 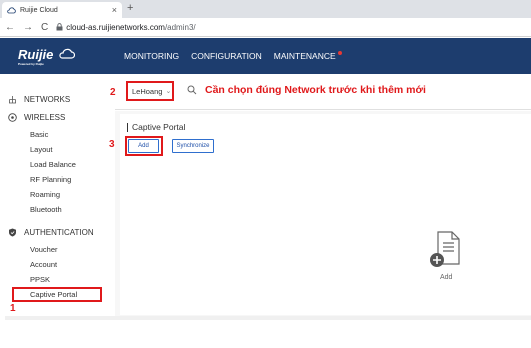 What do you see at coordinates (39, 10) in the screenshot?
I see `tab-title: Ruijie Cloud` at bounding box center [39, 10].